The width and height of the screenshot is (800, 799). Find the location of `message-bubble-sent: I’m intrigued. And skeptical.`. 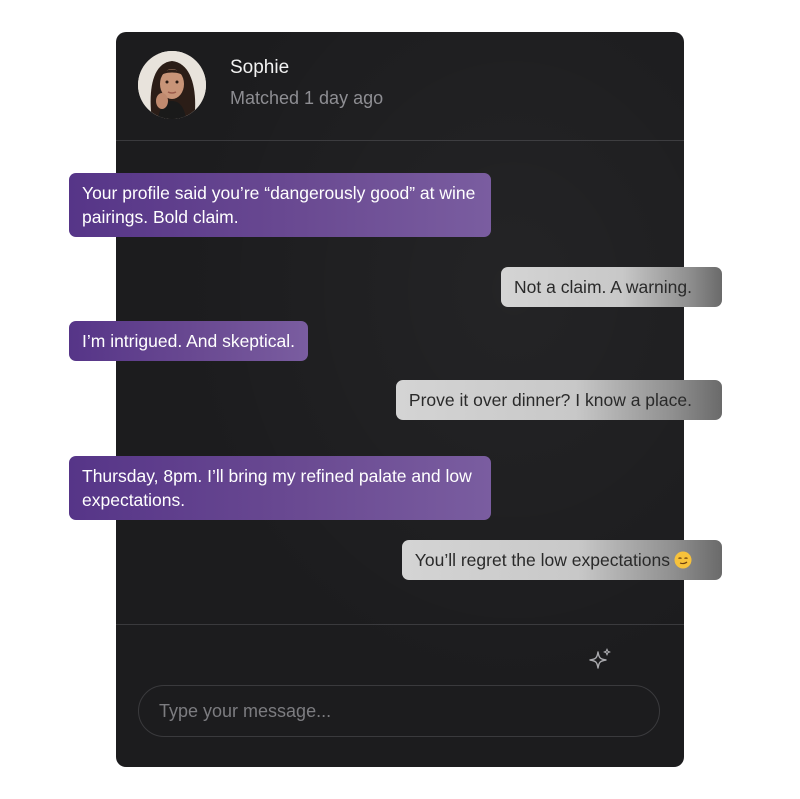

message-bubble-sent: I’m intrigued. And skeptical. is located at coordinates (189, 341).